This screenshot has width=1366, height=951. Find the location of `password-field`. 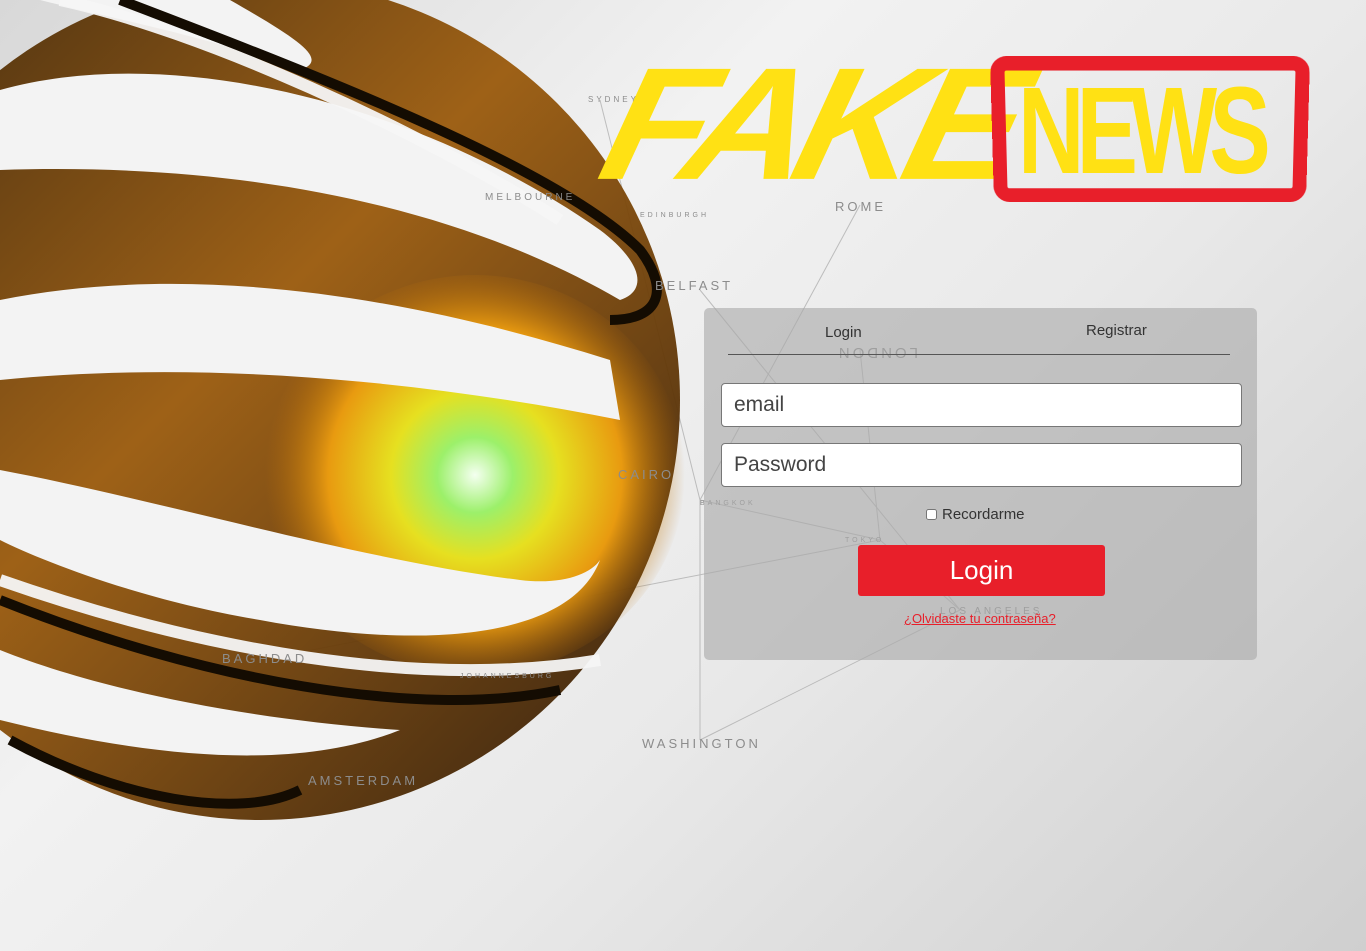

password-field is located at coordinates (981, 465).